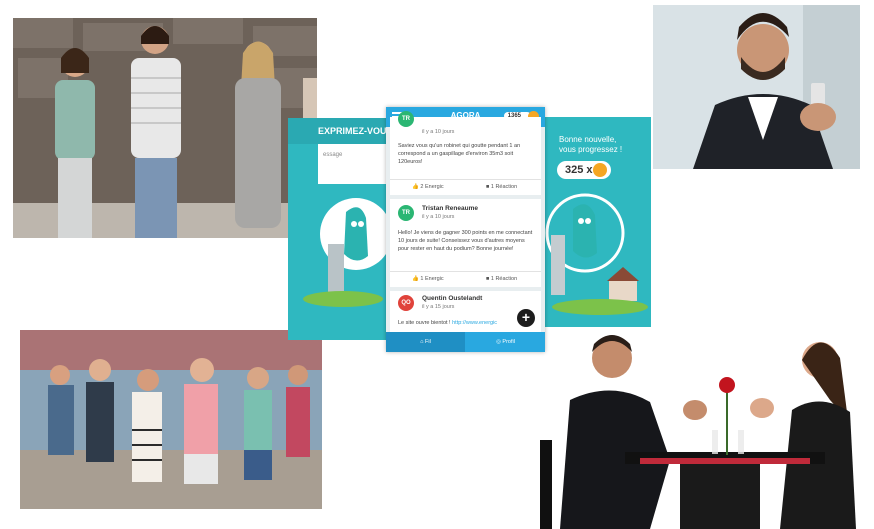 This screenshot has width=874, height=529. What do you see at coordinates (424, 323) in the screenshot?
I see `post-body-text: Le site ouvre bientot !` at bounding box center [424, 323].